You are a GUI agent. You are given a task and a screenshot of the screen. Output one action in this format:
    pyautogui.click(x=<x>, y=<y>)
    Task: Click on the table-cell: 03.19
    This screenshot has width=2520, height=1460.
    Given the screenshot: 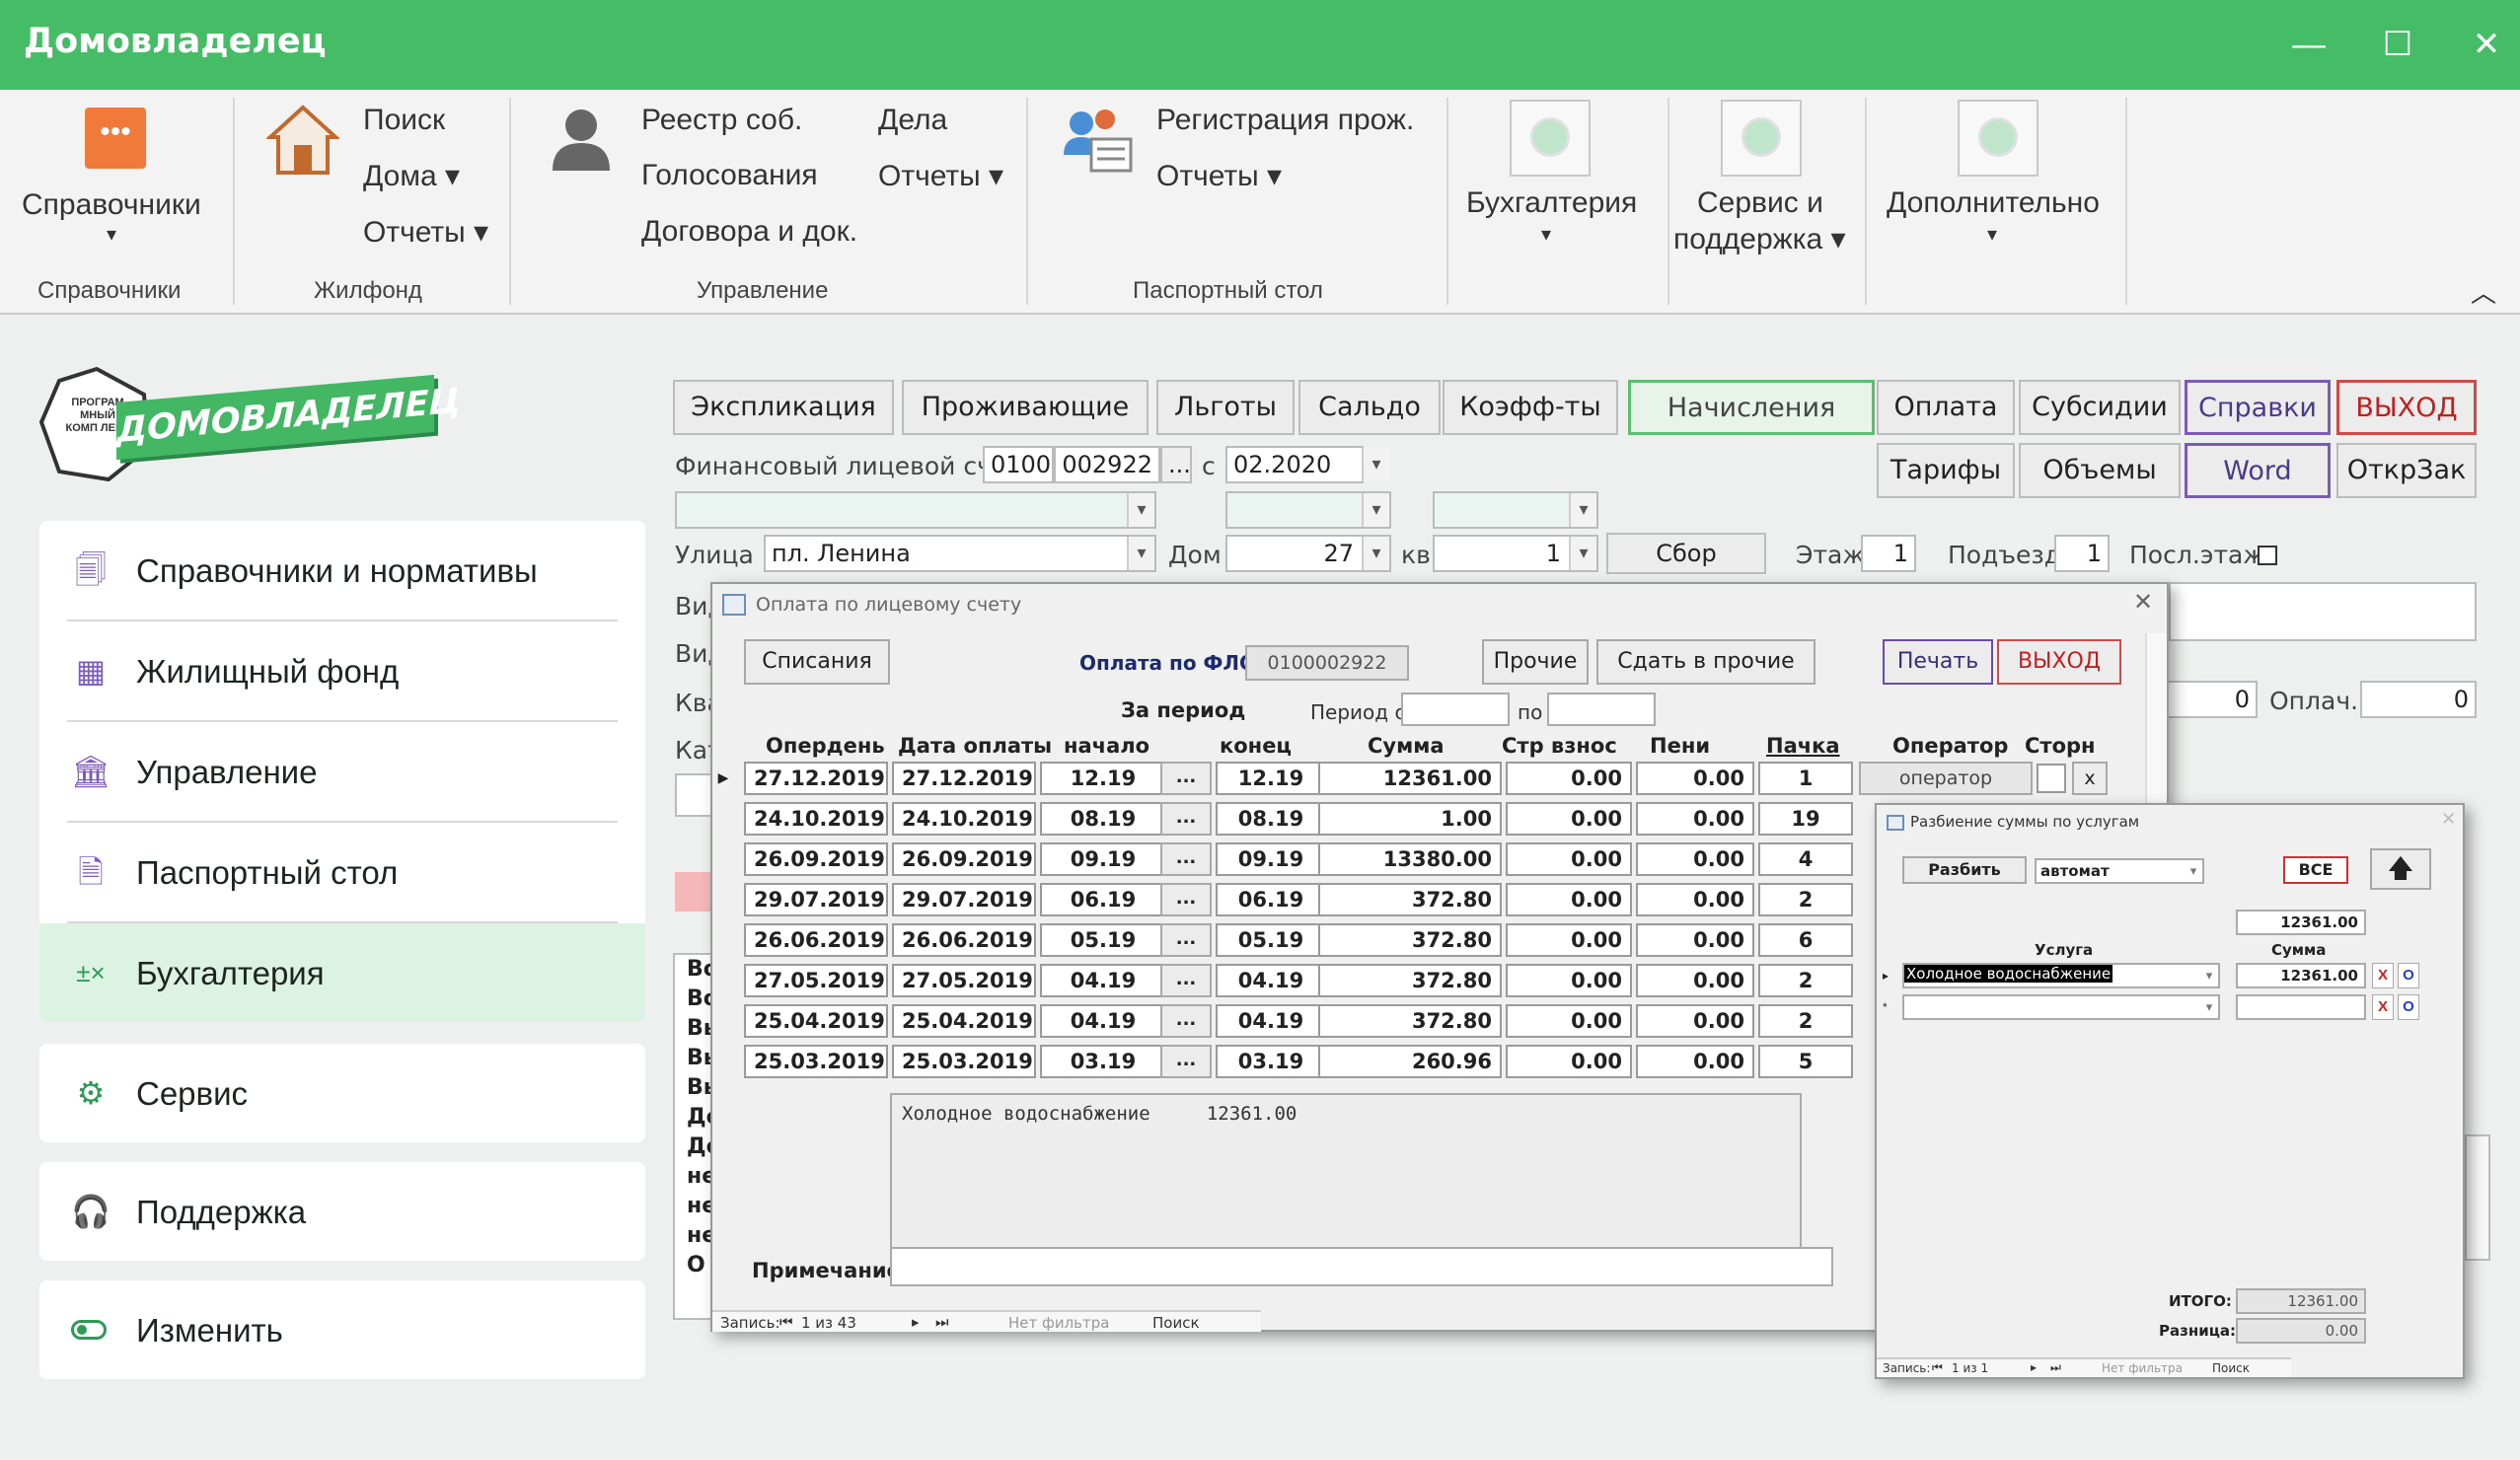 What is the action you would take?
    pyautogui.click(x=1271, y=1061)
    